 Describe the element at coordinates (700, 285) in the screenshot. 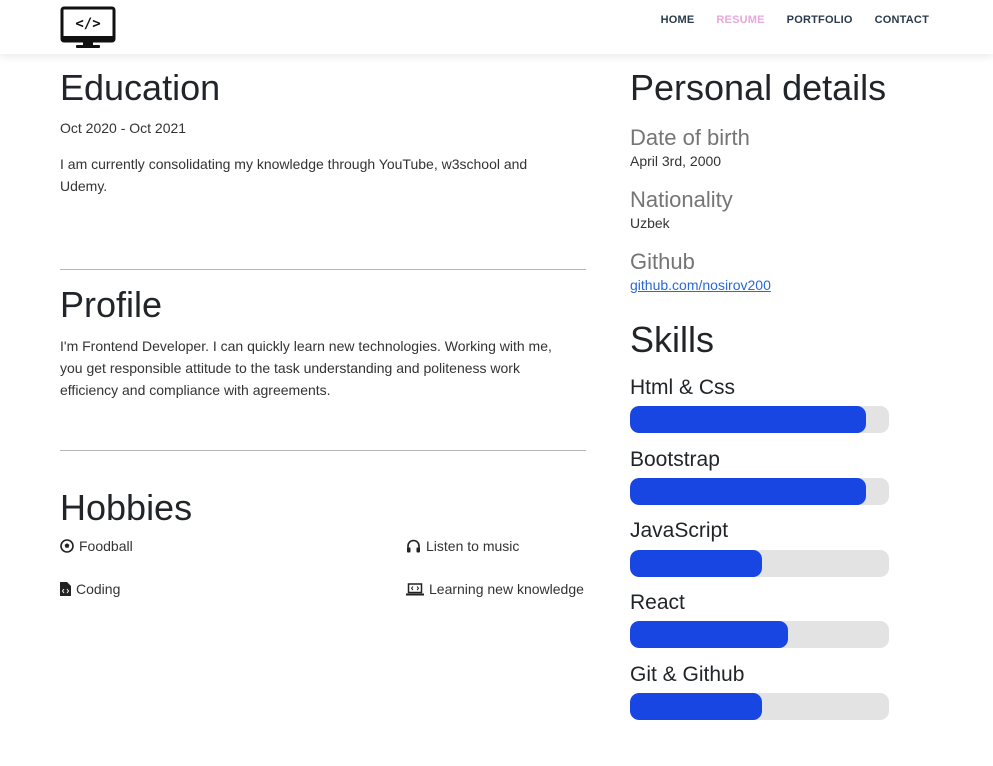

I see `github-link: github.com/nosirov200` at that location.